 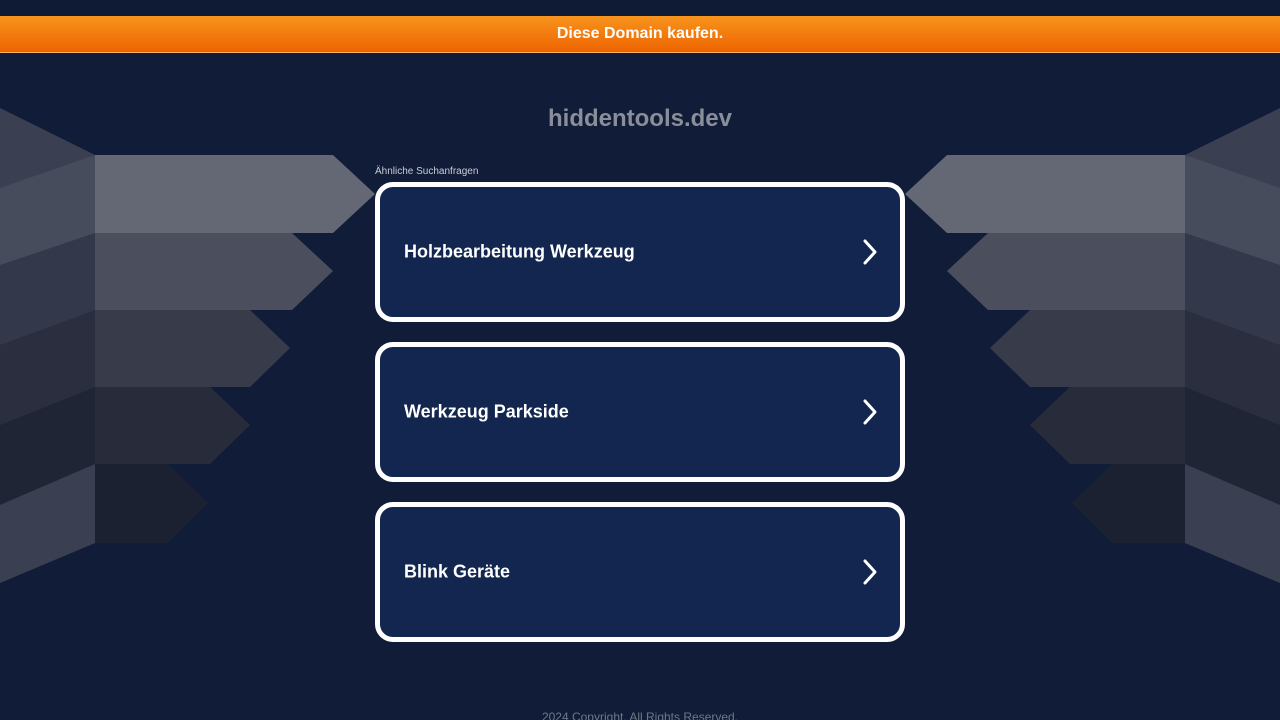 I want to click on buy-domain-banner: Diese Domain kaufen., so click(x=640, y=34).